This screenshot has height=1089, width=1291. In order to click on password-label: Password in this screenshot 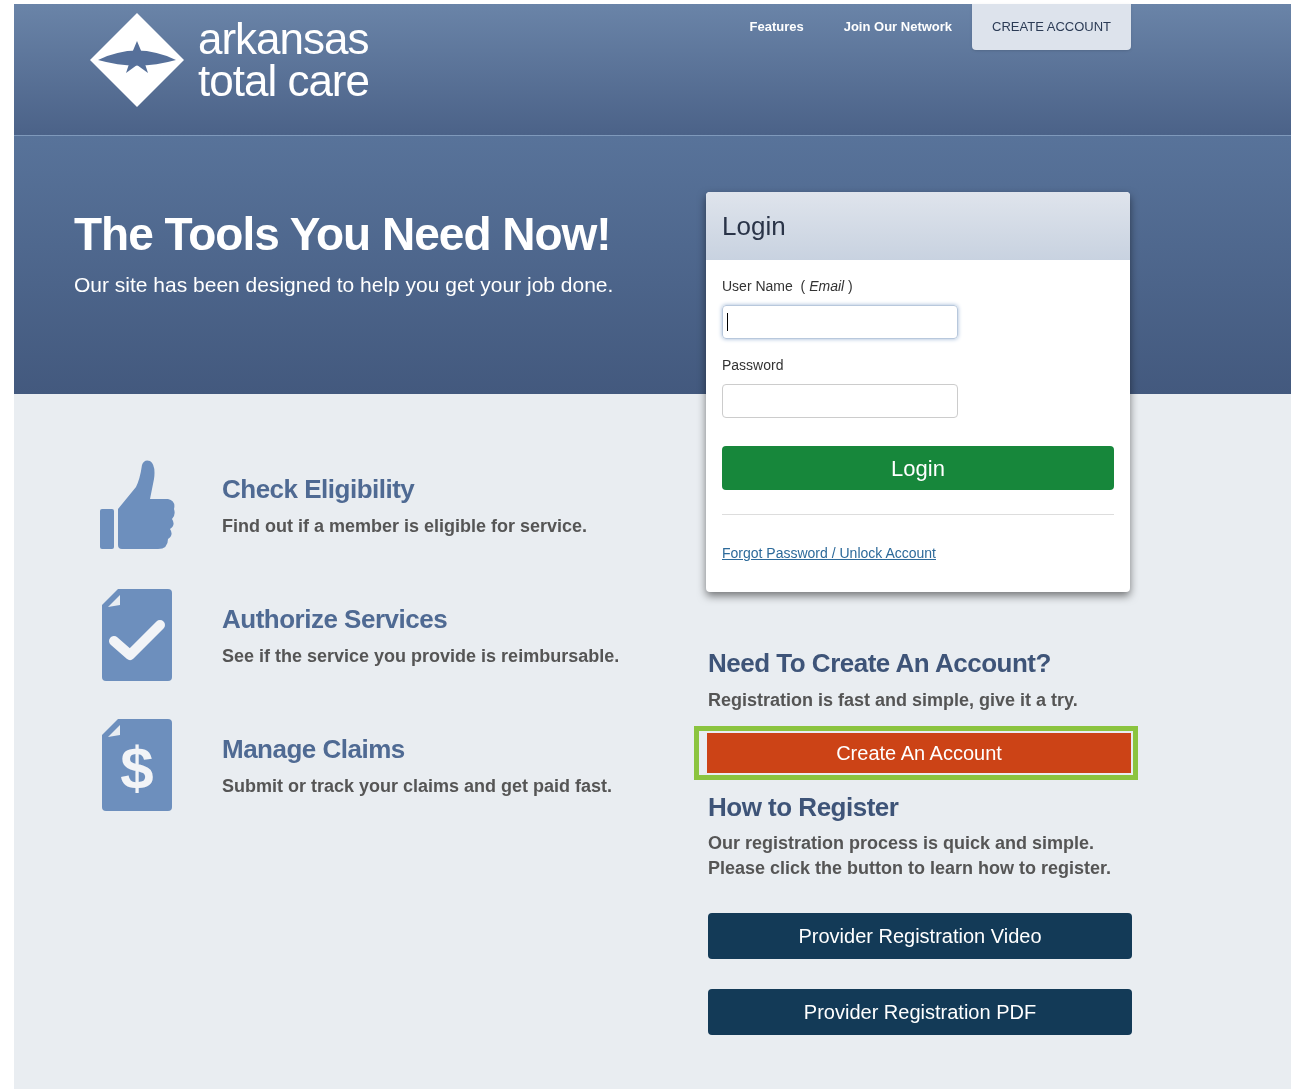, I will do `click(753, 365)`.